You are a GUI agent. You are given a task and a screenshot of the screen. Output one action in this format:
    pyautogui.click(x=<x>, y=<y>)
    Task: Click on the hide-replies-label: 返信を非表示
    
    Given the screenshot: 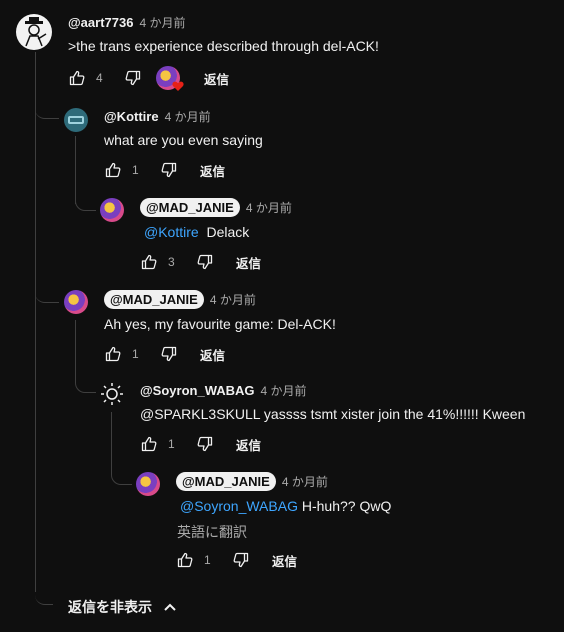 What is the action you would take?
    pyautogui.click(x=110, y=607)
    